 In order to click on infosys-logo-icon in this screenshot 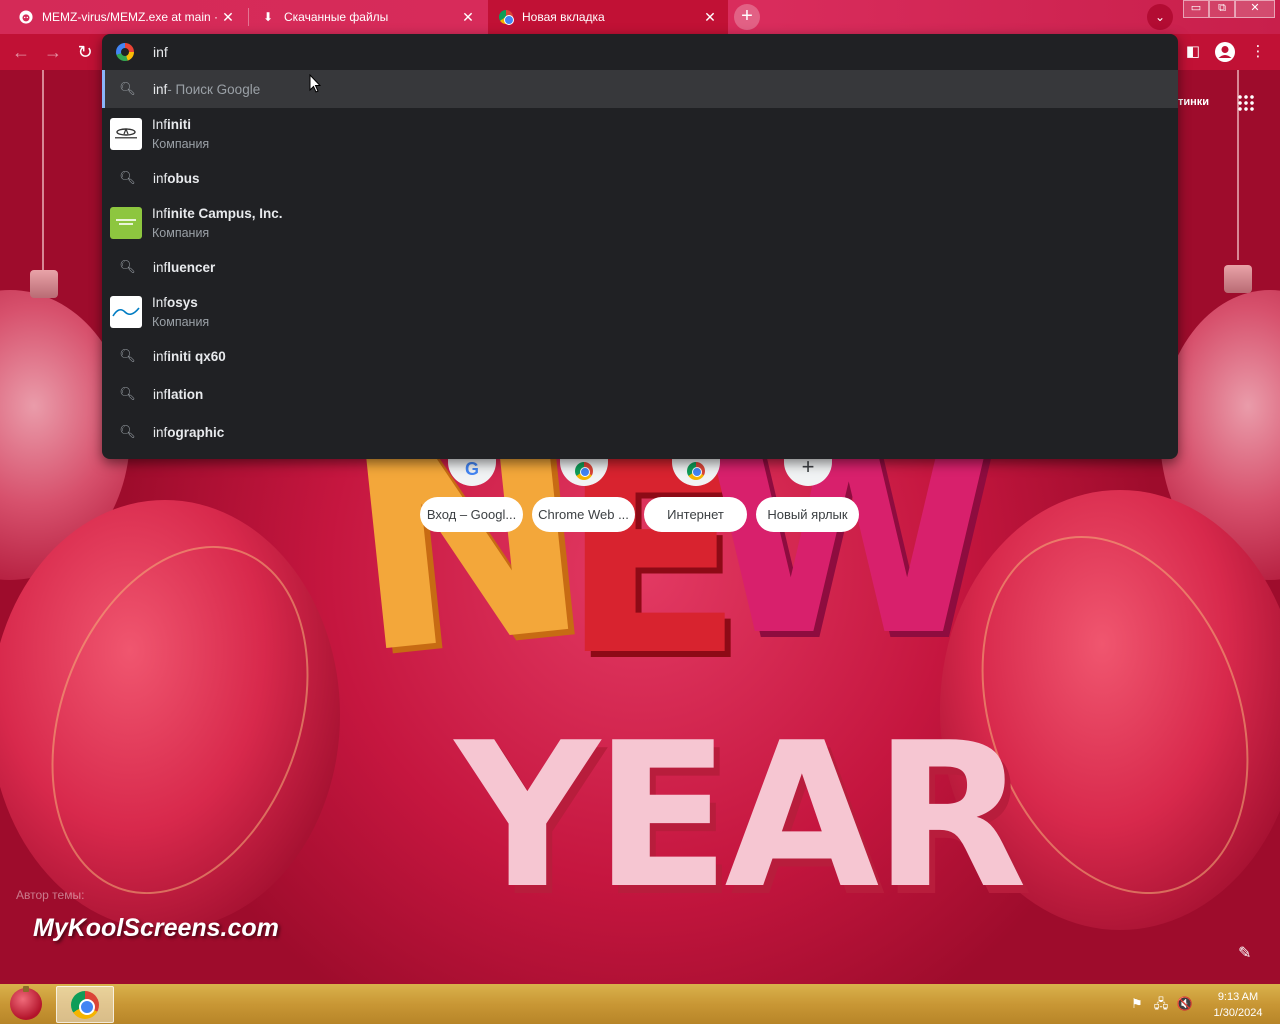, I will do `click(126, 311)`.